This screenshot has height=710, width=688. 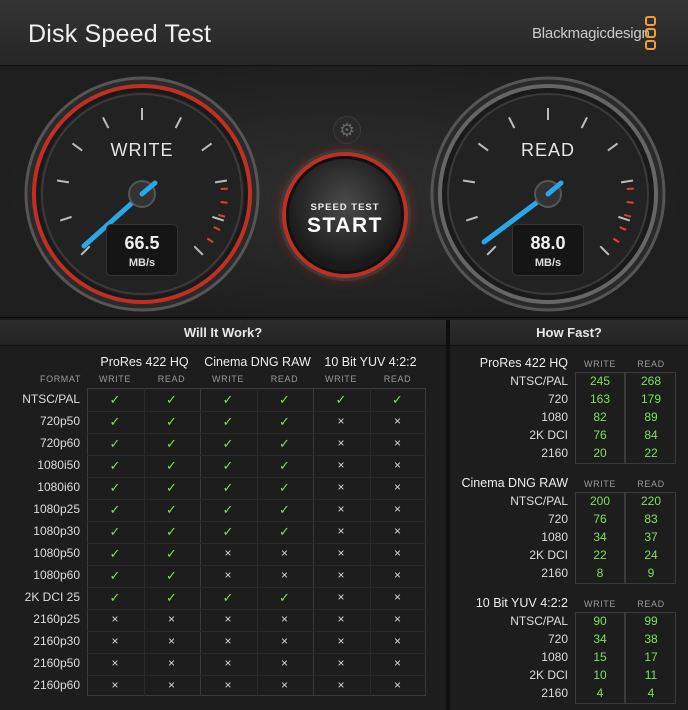 What do you see at coordinates (59, 421) in the screenshot?
I see `format-label: 720p50` at bounding box center [59, 421].